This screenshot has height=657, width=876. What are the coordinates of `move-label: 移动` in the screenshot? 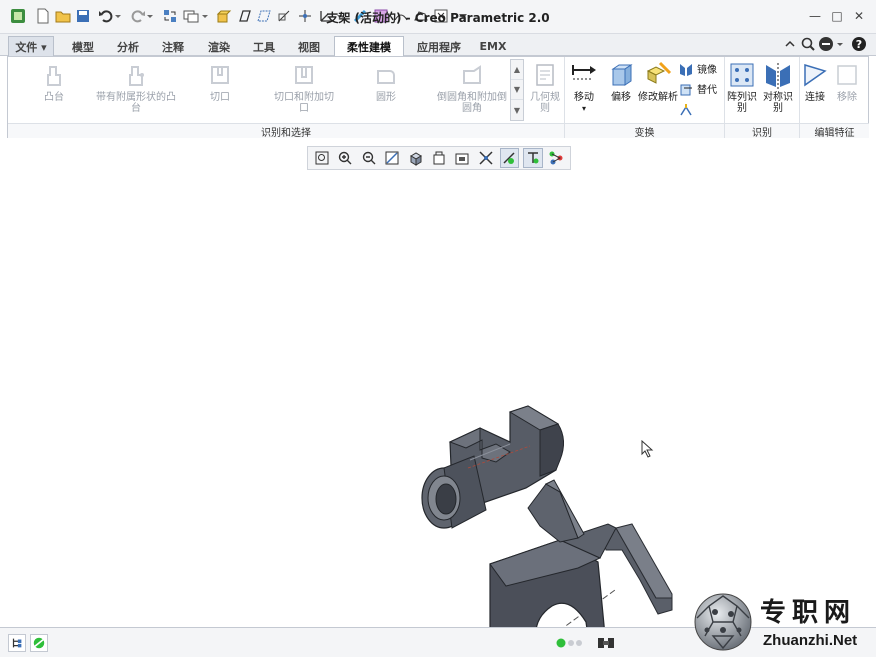 It's located at (584, 97).